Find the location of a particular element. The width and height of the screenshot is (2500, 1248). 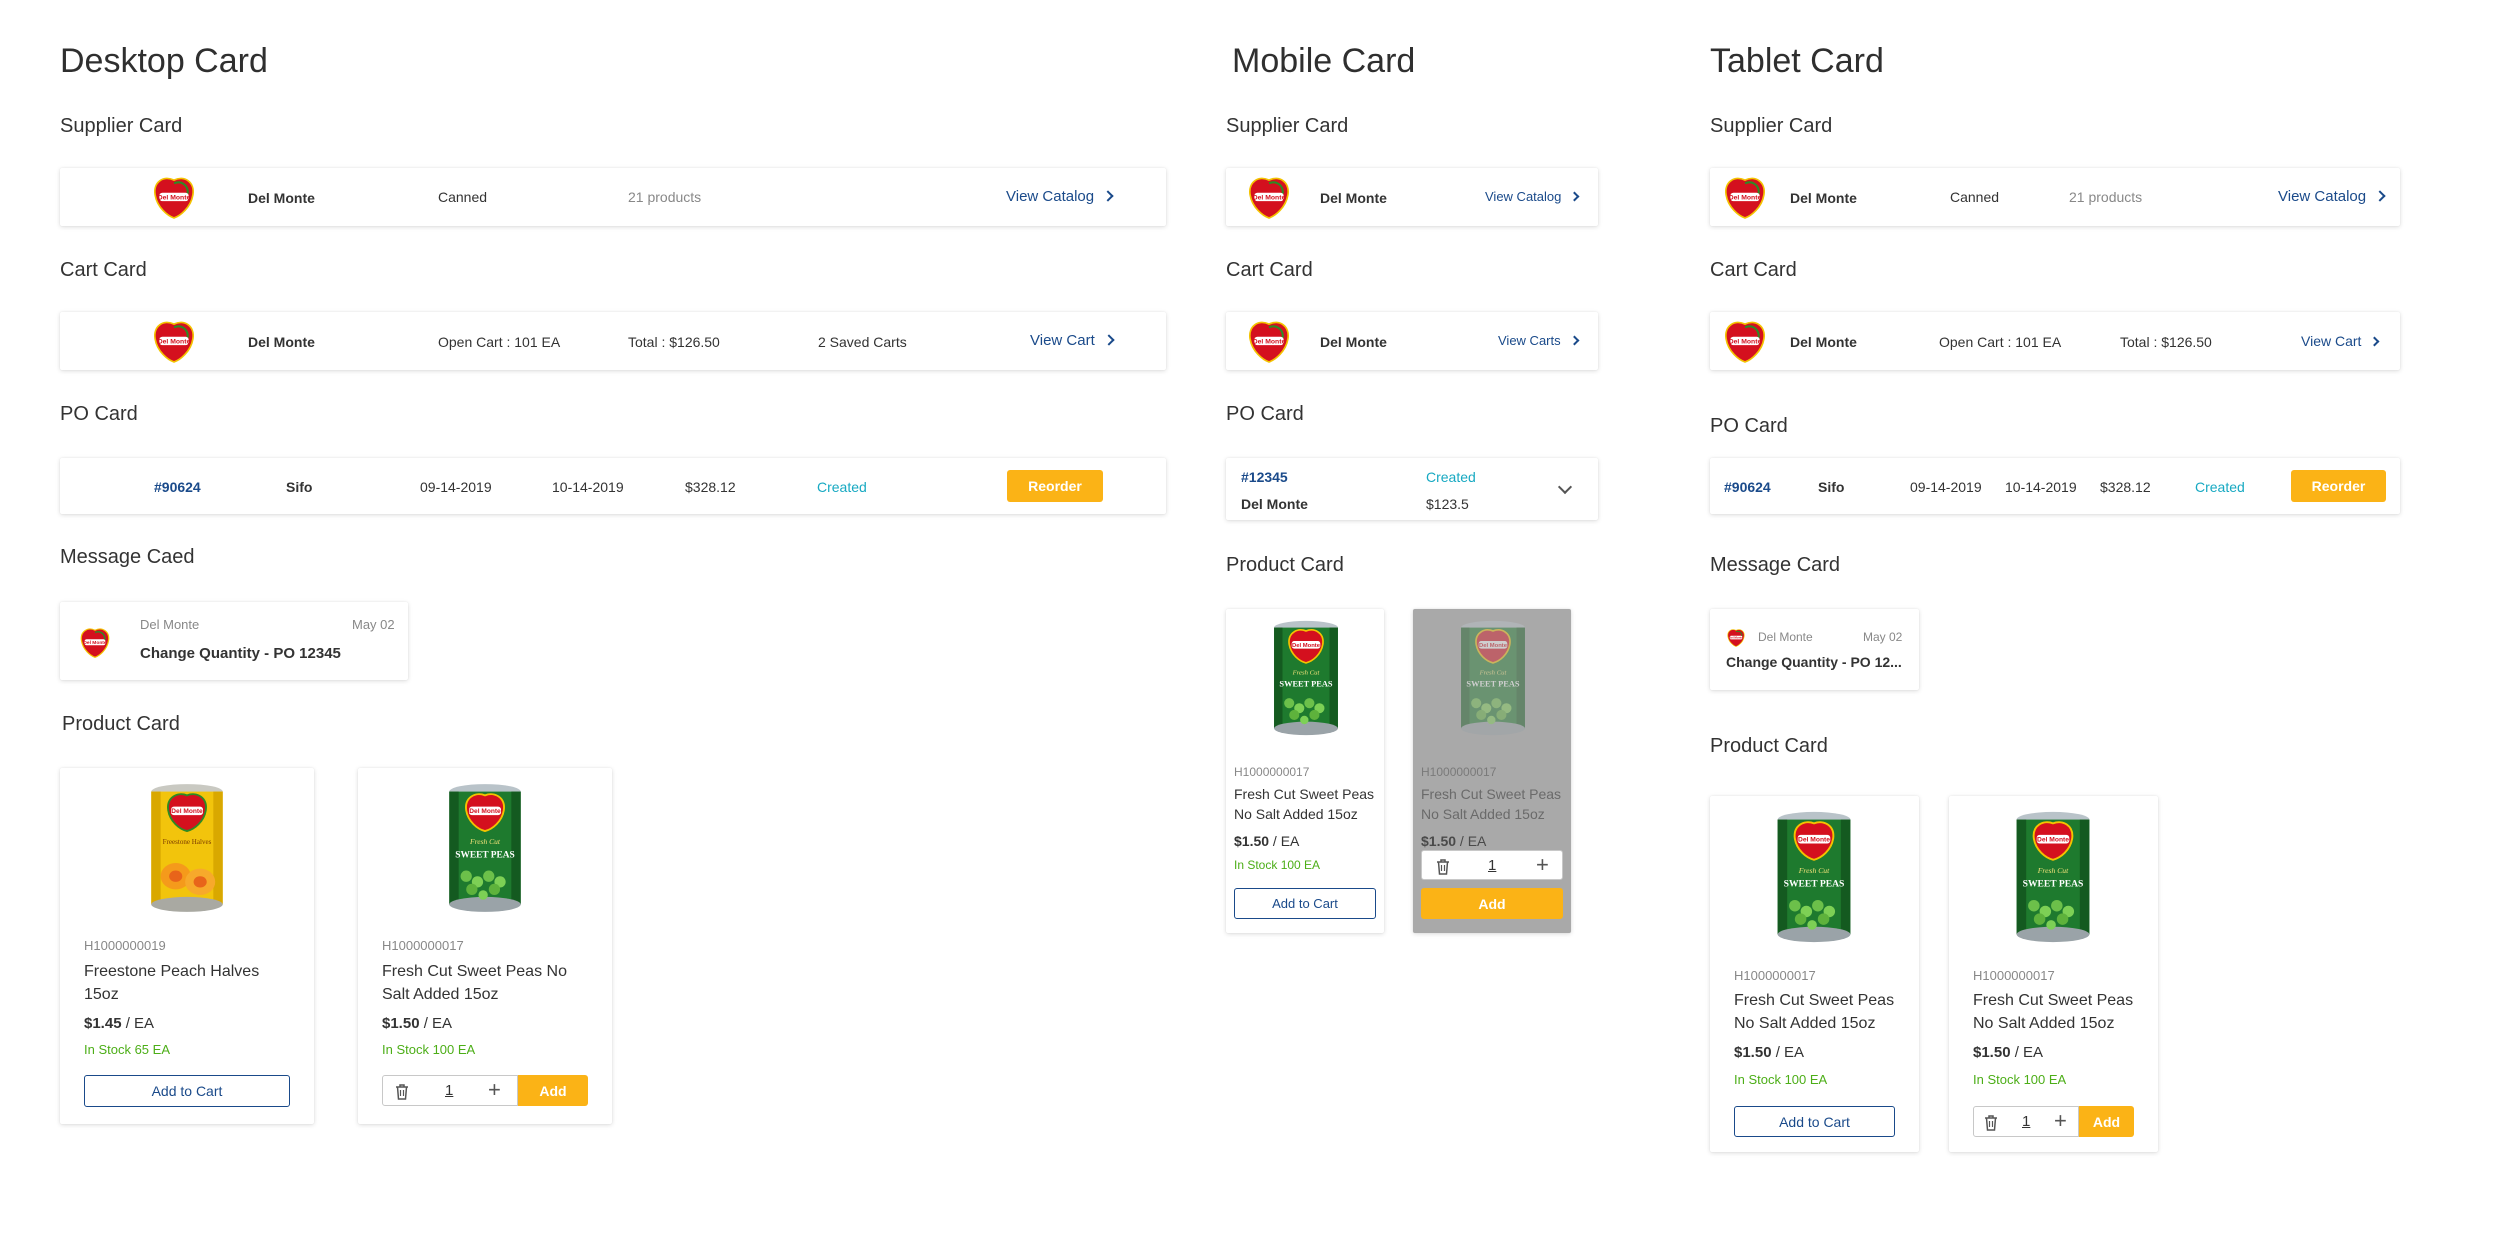

desktop-cart-label: Cart Card is located at coordinates (103, 270).